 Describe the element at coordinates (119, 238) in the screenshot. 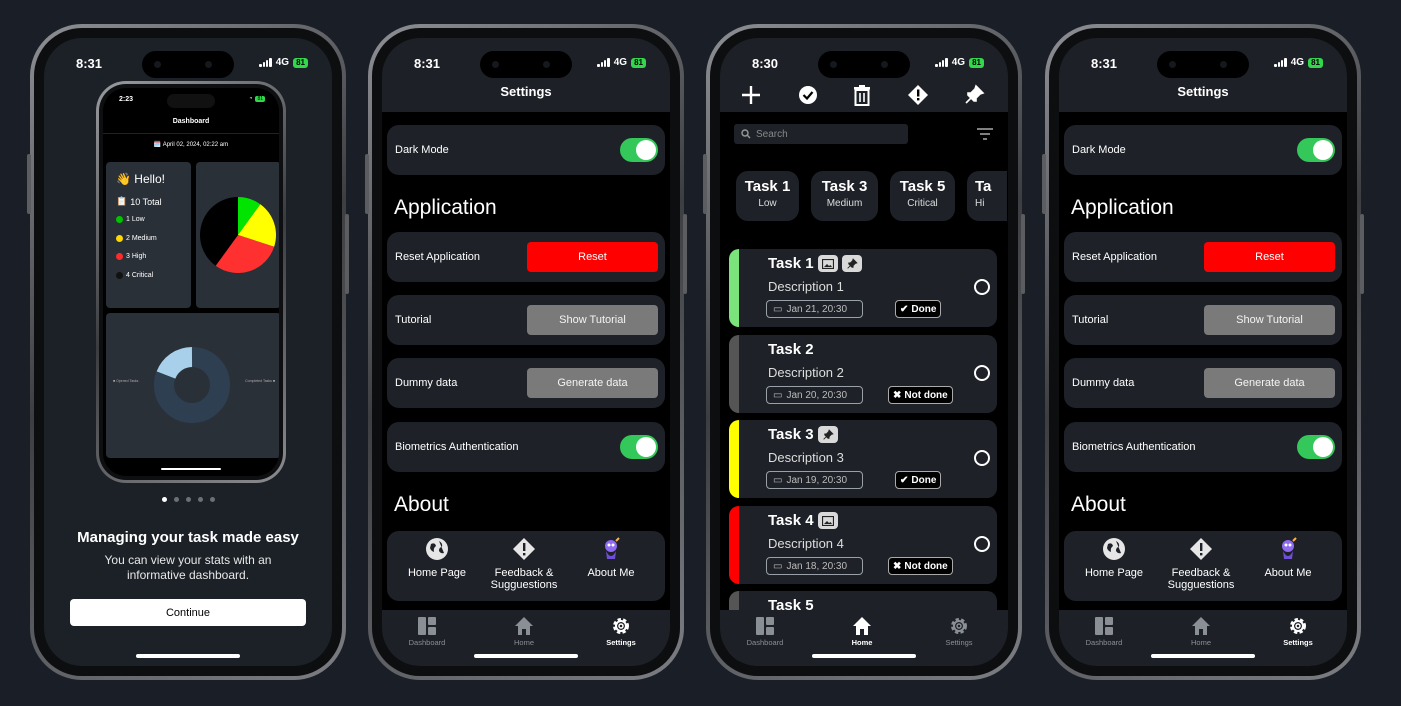

I see `yellow-dot-icon` at that location.